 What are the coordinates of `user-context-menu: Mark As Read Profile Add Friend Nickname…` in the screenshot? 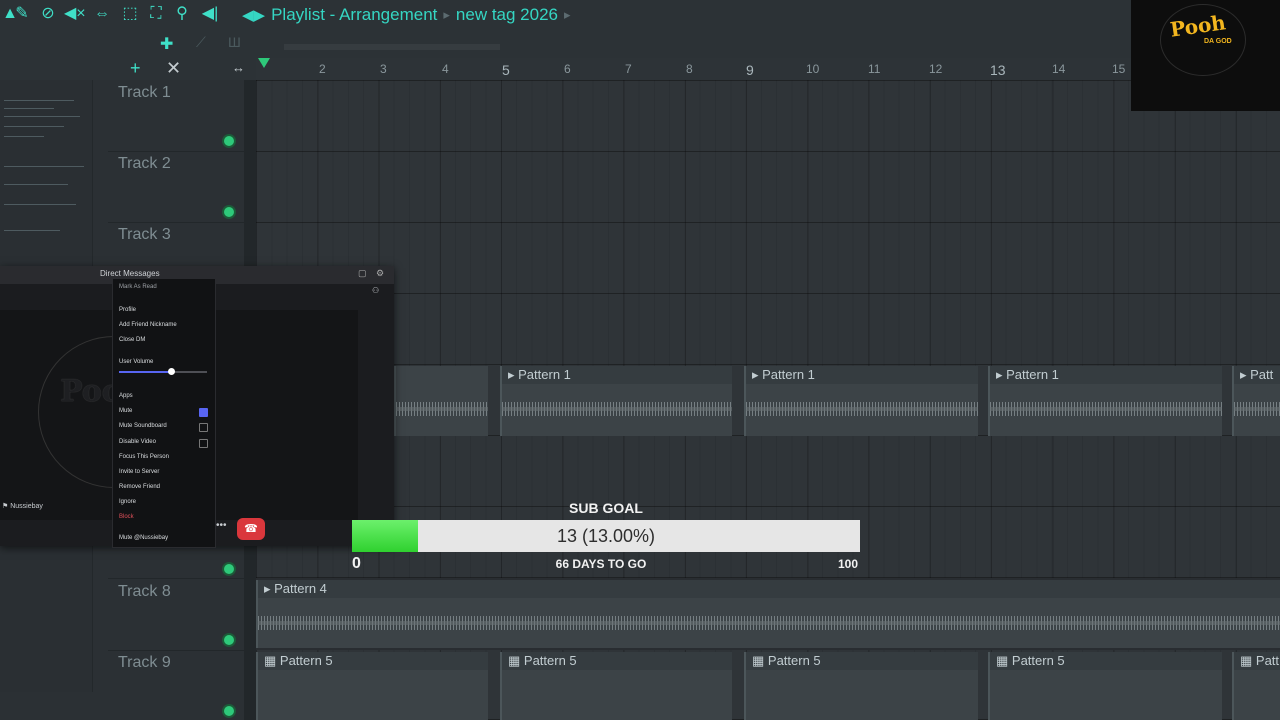 It's located at (164, 413).